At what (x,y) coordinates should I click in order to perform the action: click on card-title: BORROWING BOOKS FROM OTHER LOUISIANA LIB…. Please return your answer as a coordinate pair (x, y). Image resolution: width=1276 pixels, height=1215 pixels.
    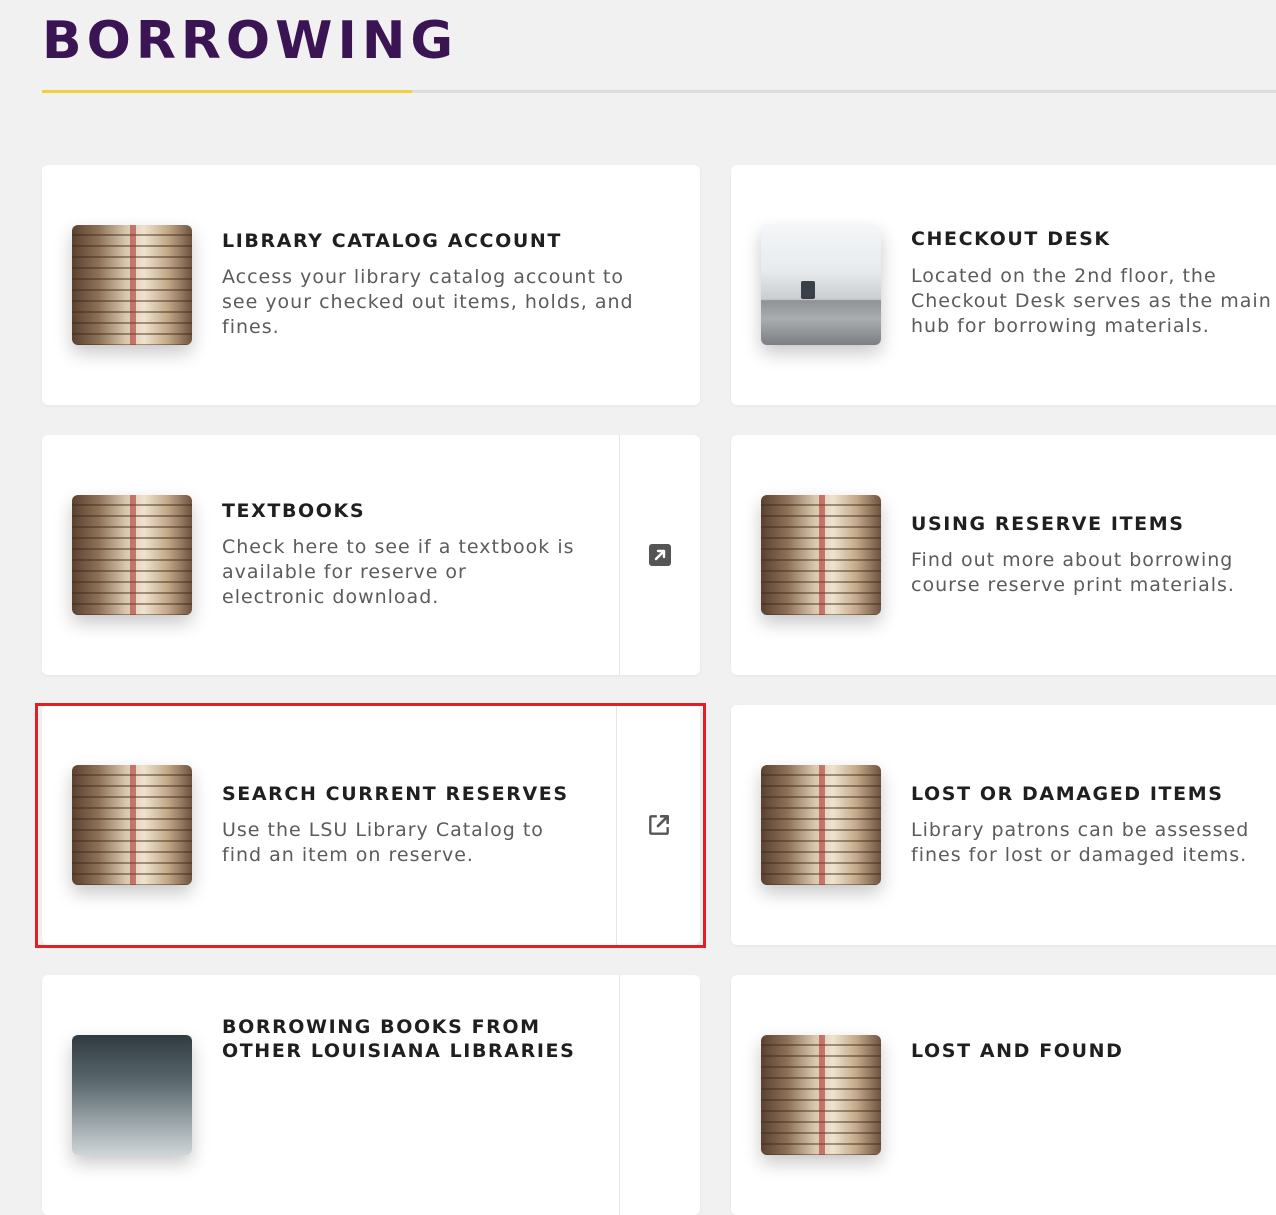
    Looking at the image, I should click on (399, 1039).